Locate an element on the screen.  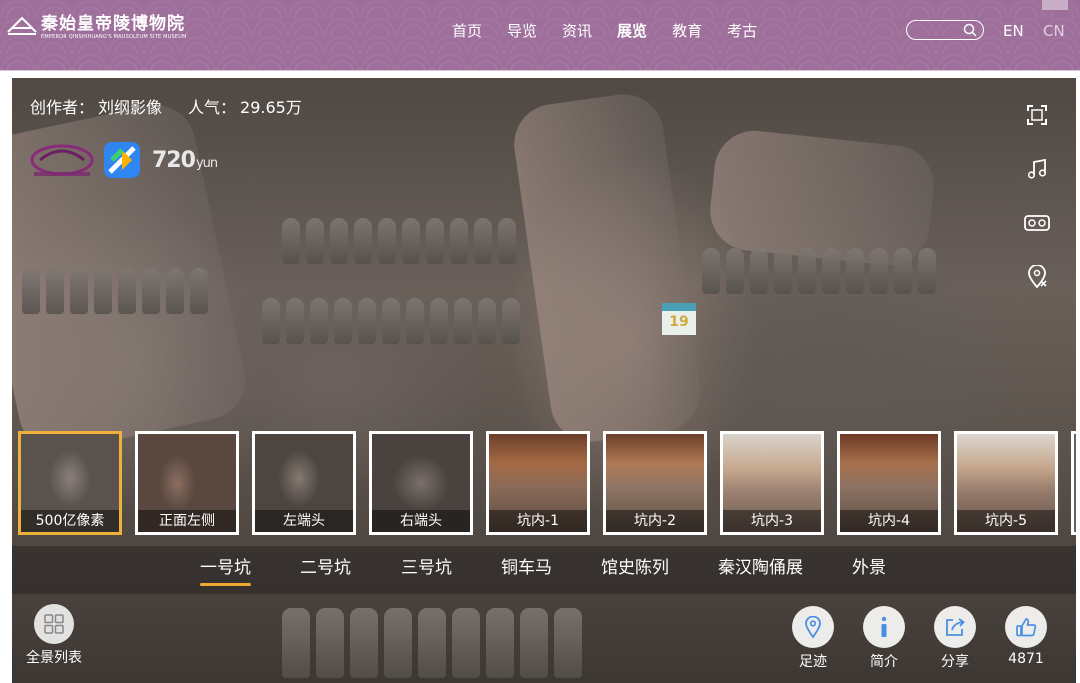
info-icon is located at coordinates (884, 626).